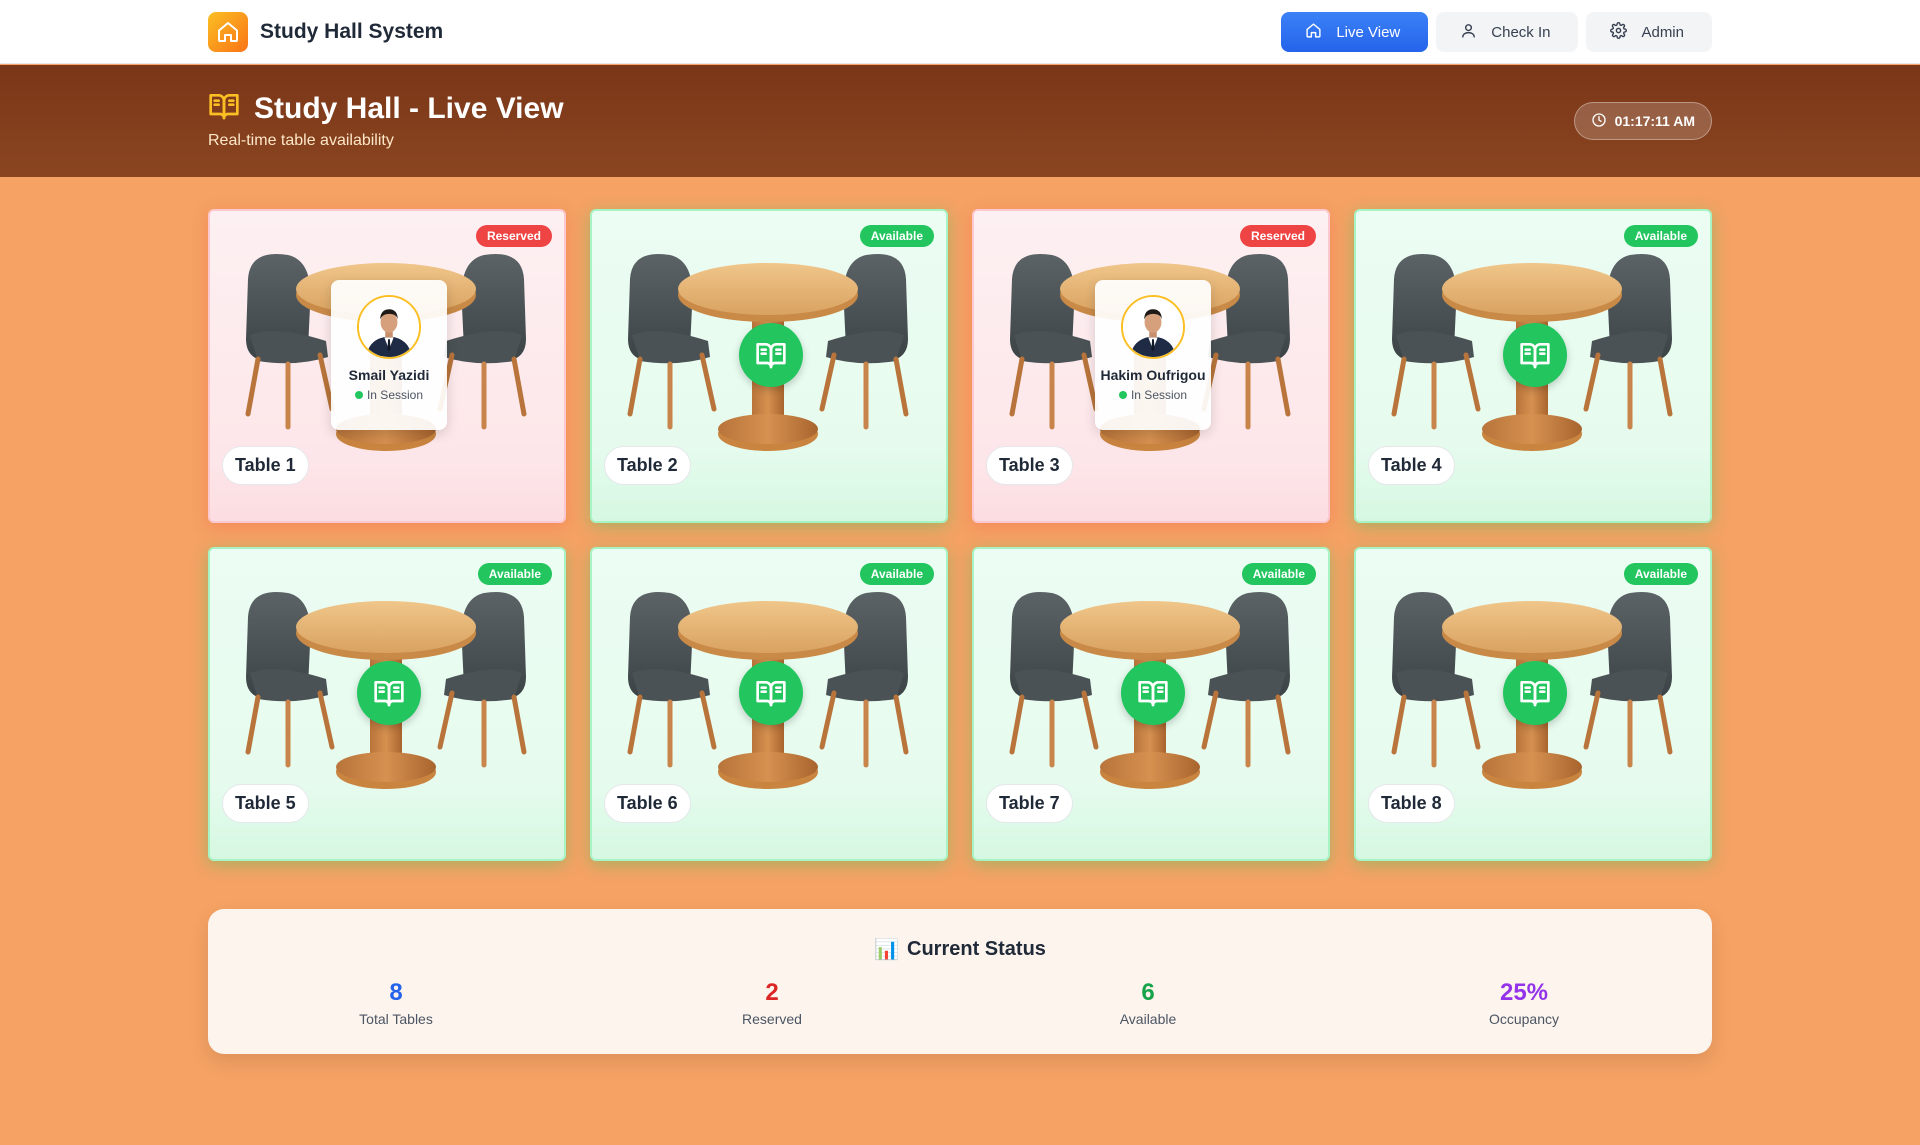 The width and height of the screenshot is (1920, 1145). What do you see at coordinates (396, 992) in the screenshot?
I see `stat-value: 8` at bounding box center [396, 992].